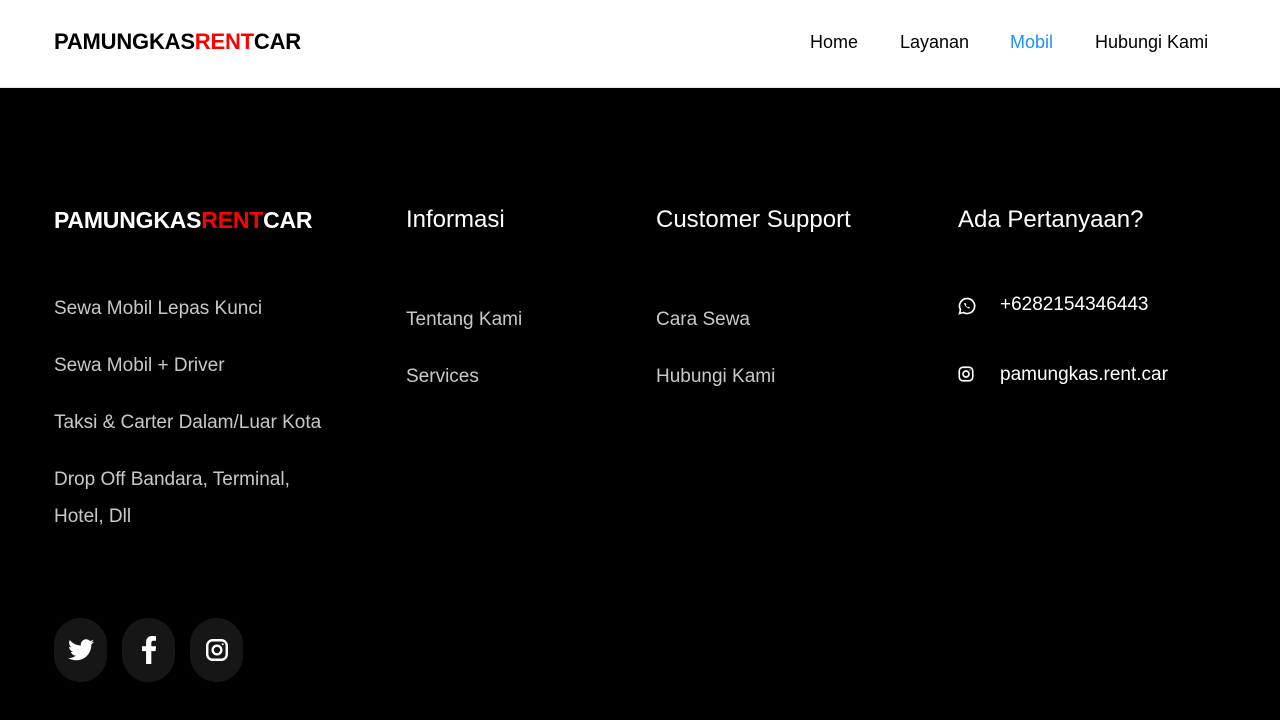 This screenshot has width=1280, height=720. What do you see at coordinates (288, 220) in the screenshot?
I see `footer-brand-part-3: CAR` at bounding box center [288, 220].